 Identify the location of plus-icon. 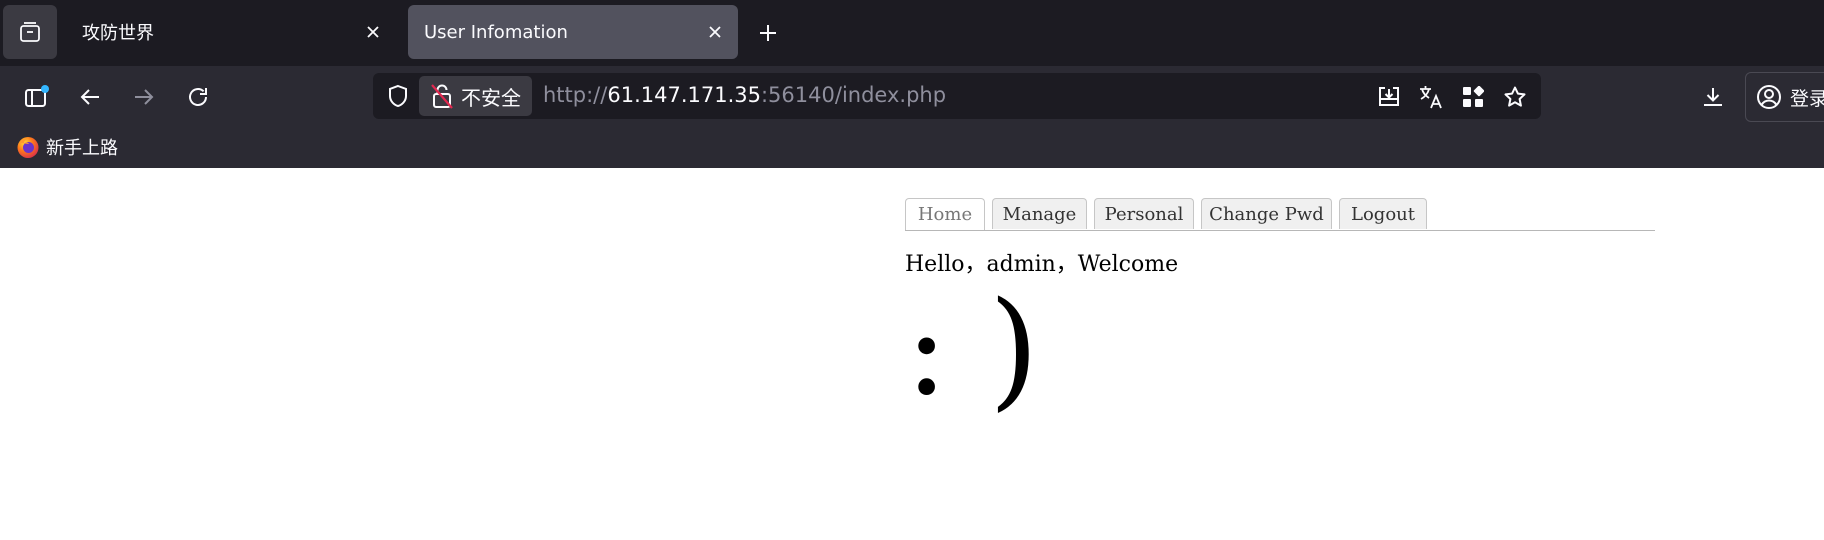
(768, 33).